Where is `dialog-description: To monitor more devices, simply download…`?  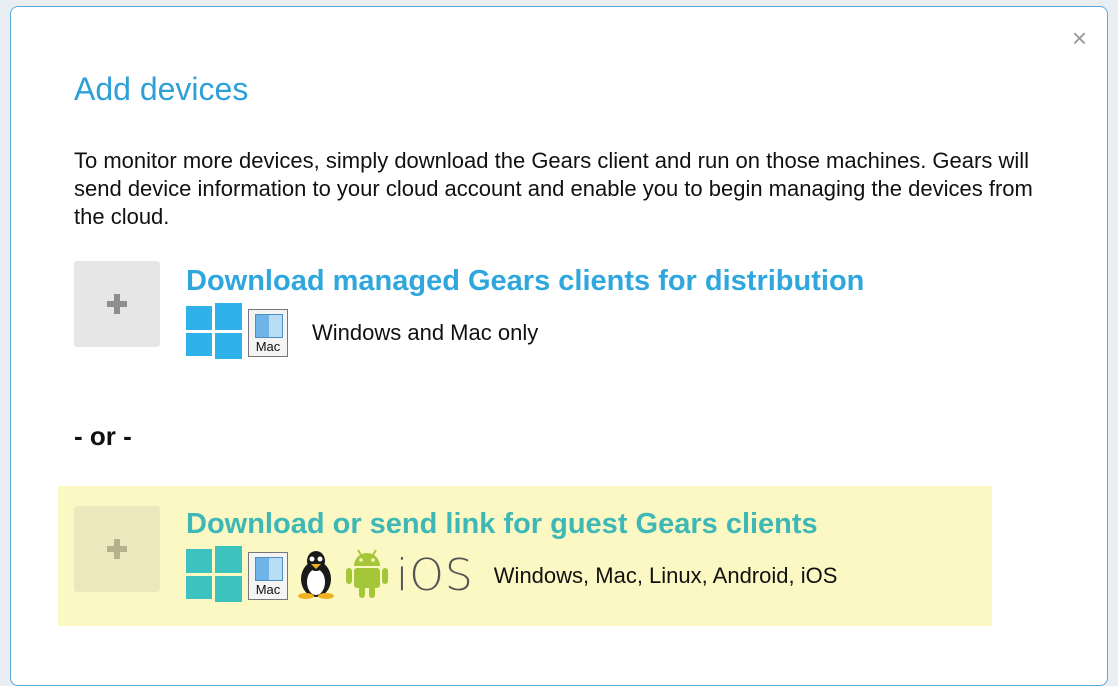 dialog-description: To monitor more devices, simply download… is located at coordinates (553, 188).